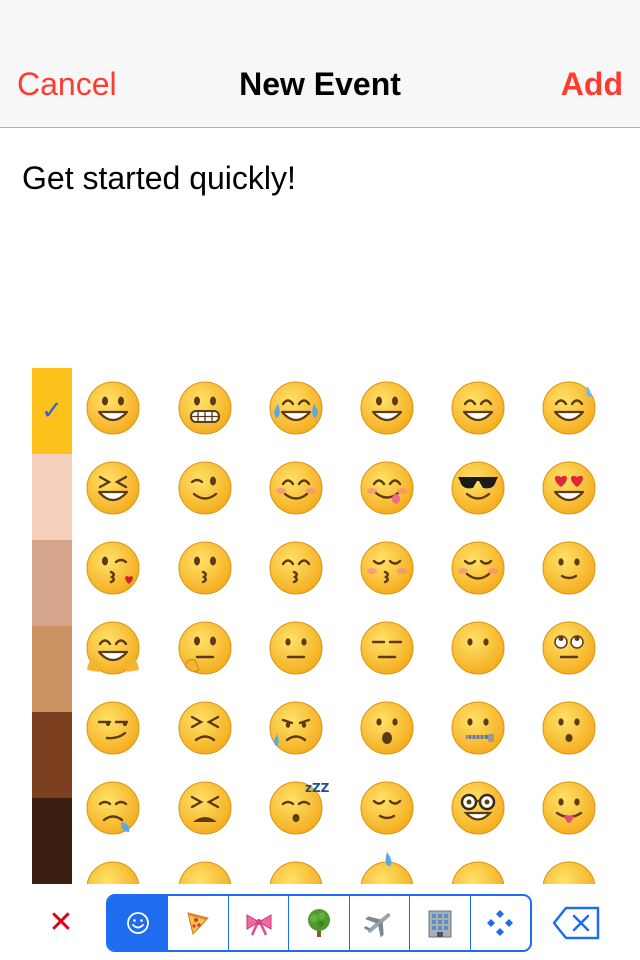 The height and width of the screenshot is (960, 640). I want to click on emoji-smirk, so click(113, 728).